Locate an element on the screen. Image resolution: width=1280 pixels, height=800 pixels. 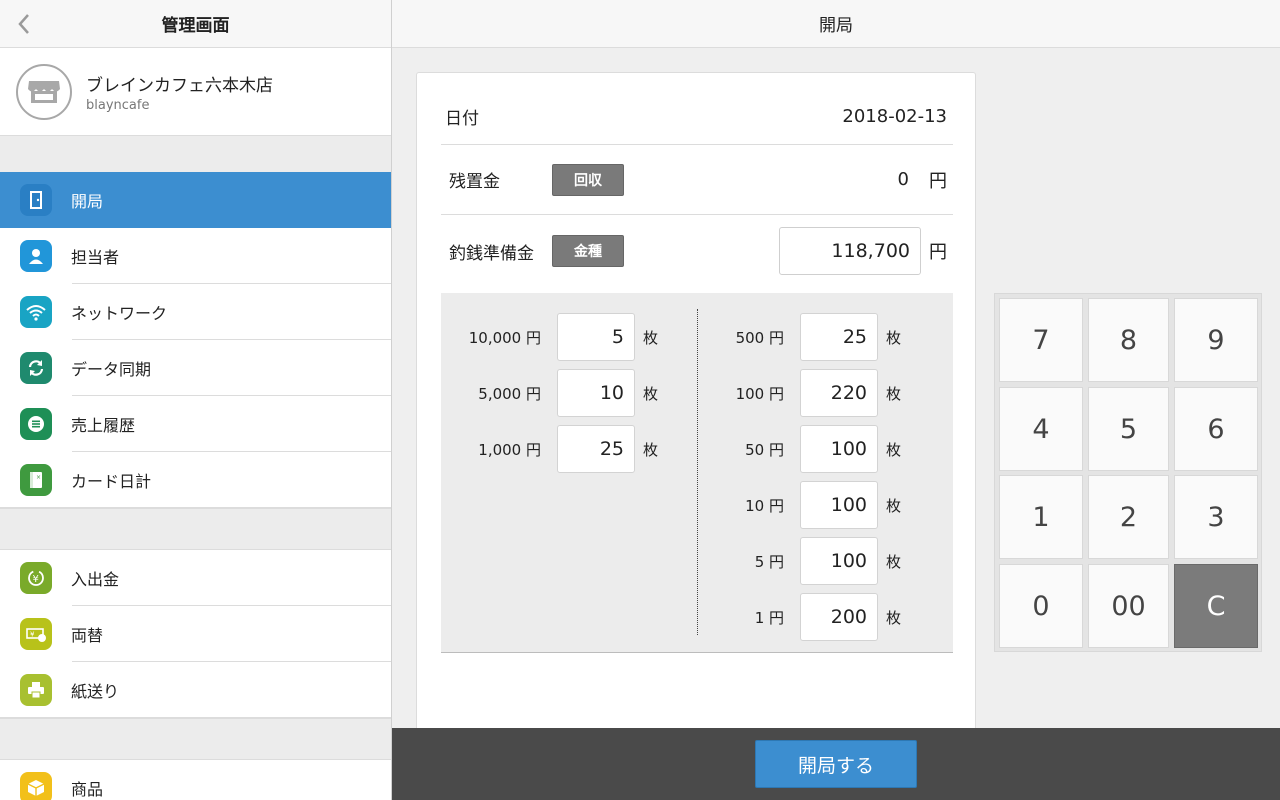
count-input: 220 is located at coordinates (839, 393).